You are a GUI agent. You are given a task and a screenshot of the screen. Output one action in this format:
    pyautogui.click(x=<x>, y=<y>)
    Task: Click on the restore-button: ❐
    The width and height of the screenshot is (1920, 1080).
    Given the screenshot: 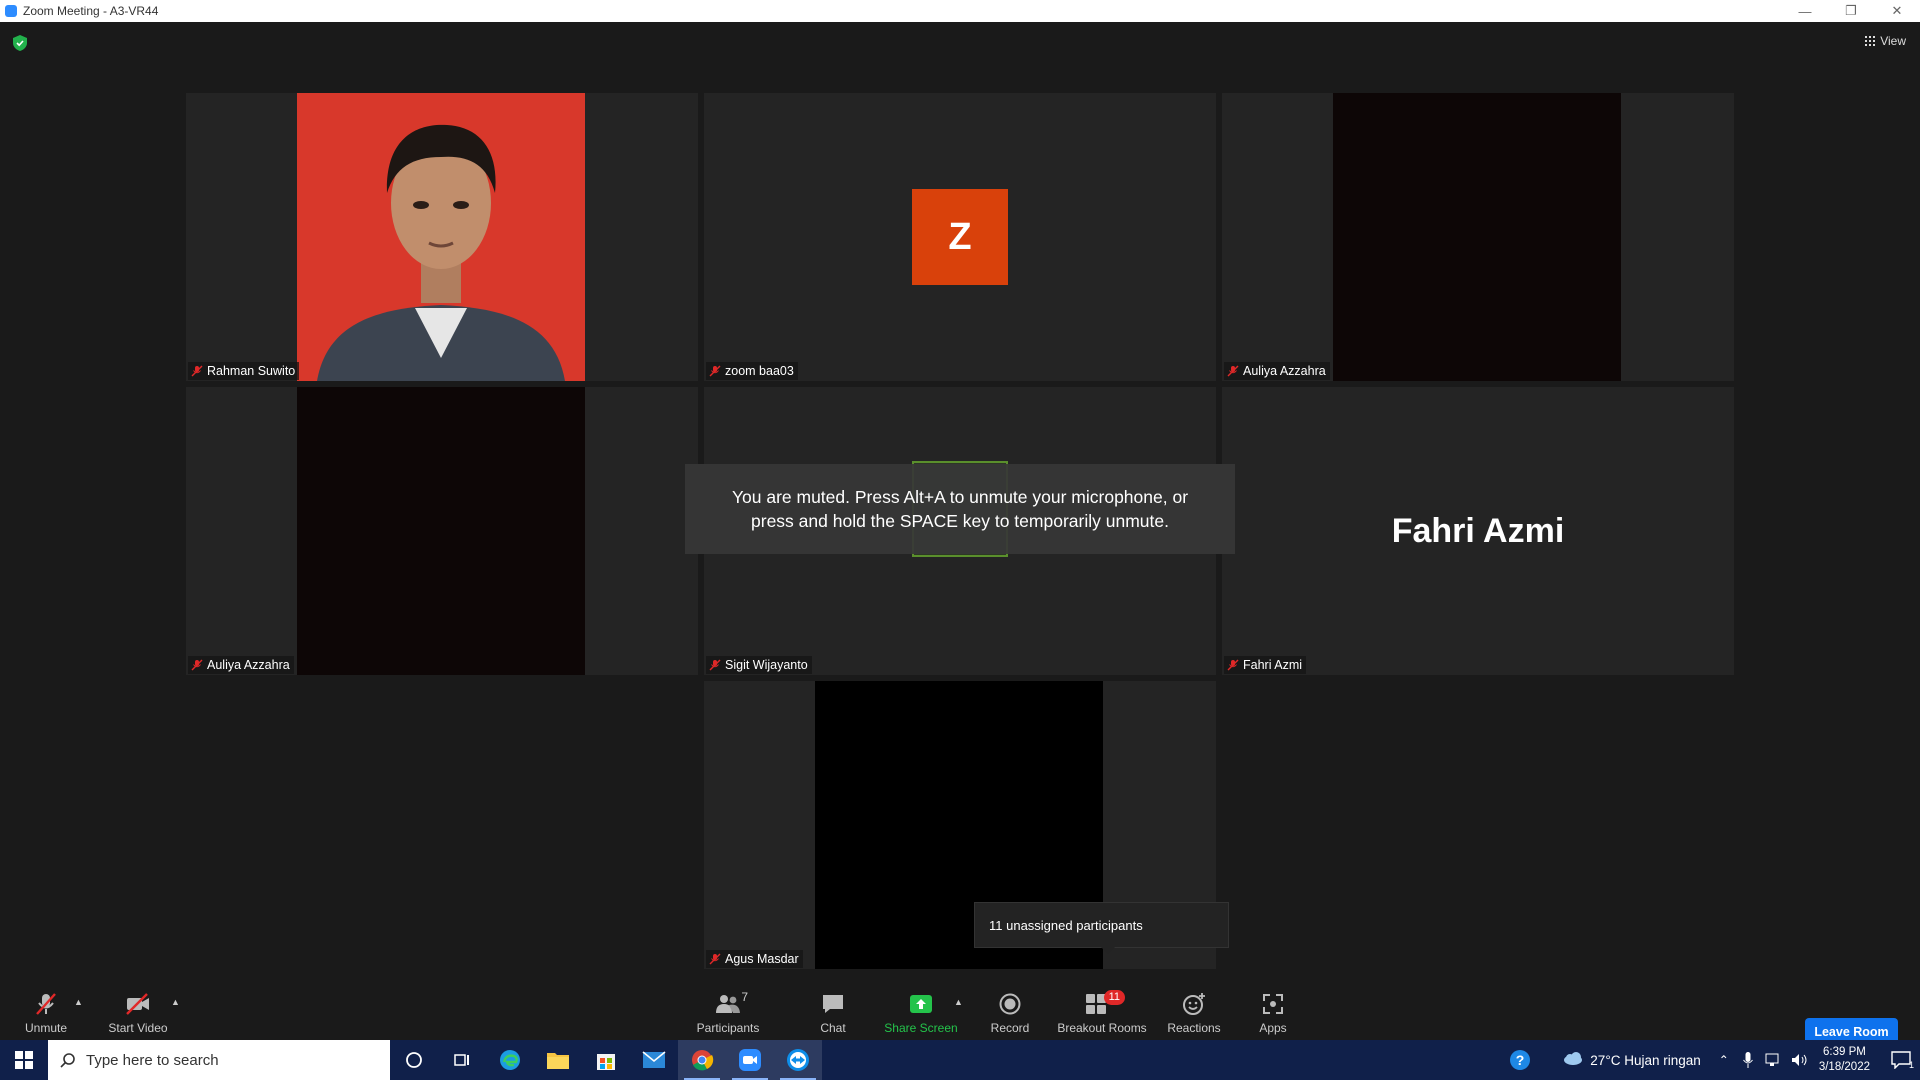 What is the action you would take?
    pyautogui.click(x=1851, y=11)
    